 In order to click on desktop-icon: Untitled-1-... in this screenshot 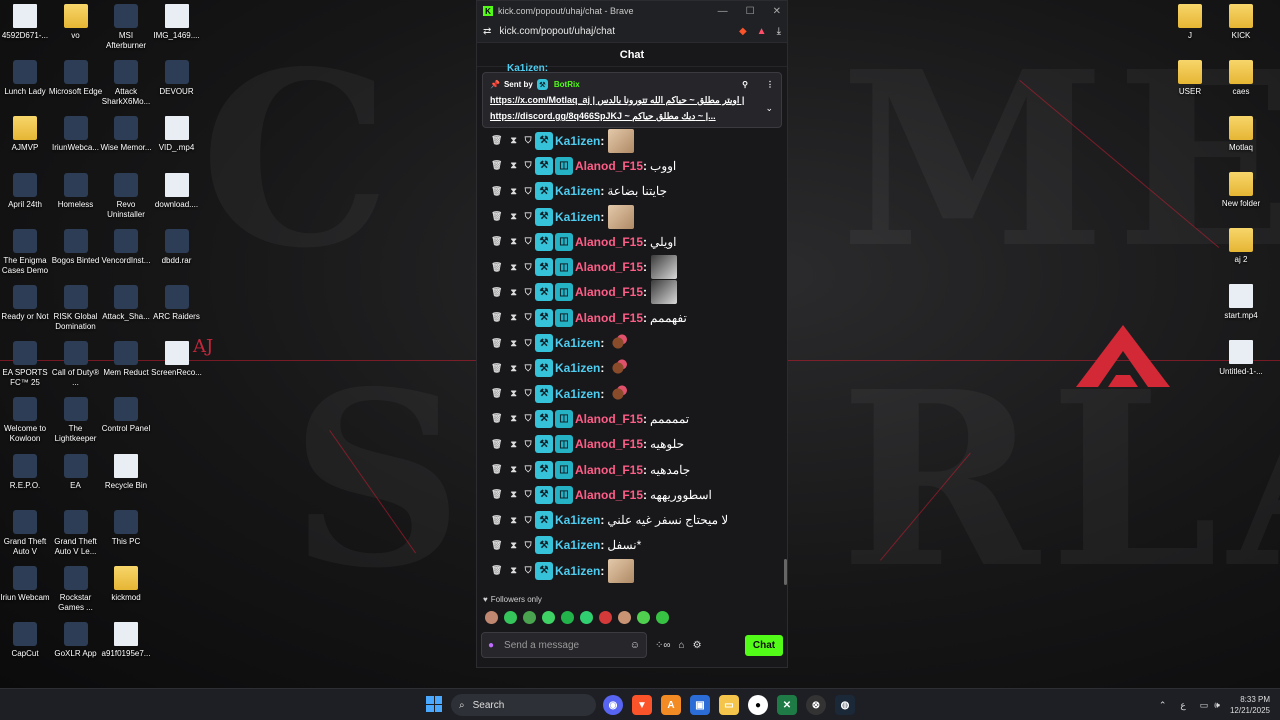, I will do `click(1241, 358)`.